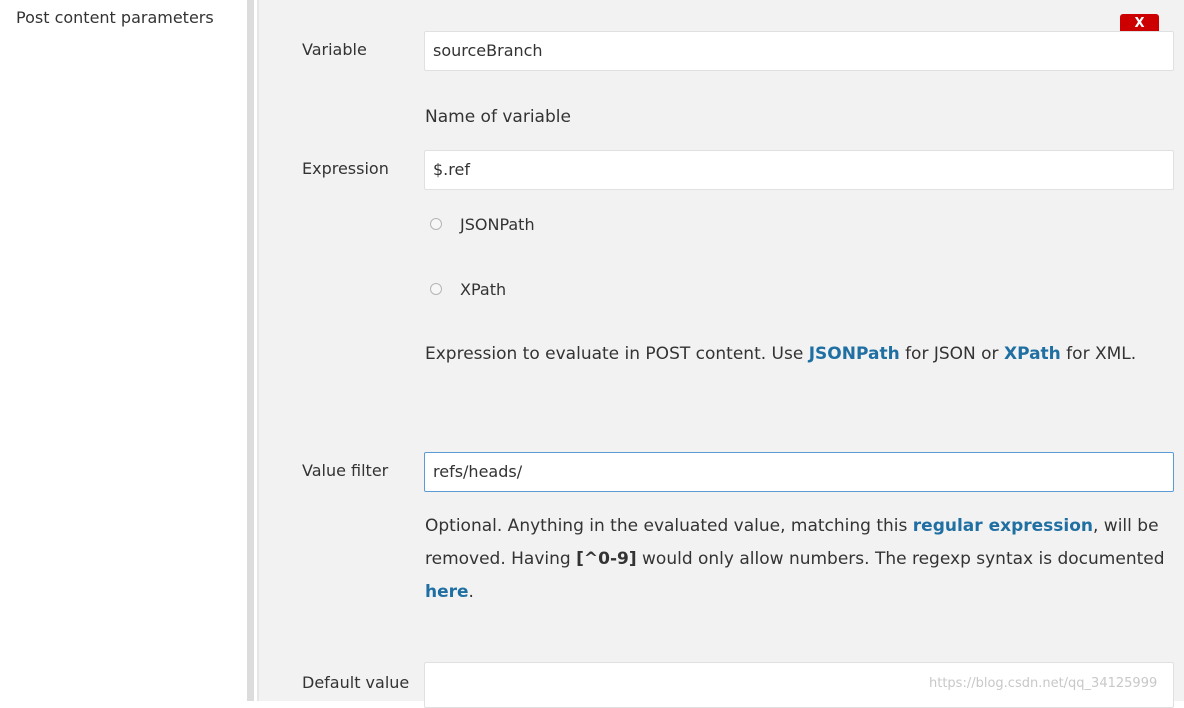 This screenshot has width=1184, height=708. What do you see at coordinates (345, 470) in the screenshot?
I see `value-filter-label: Value filter` at bounding box center [345, 470].